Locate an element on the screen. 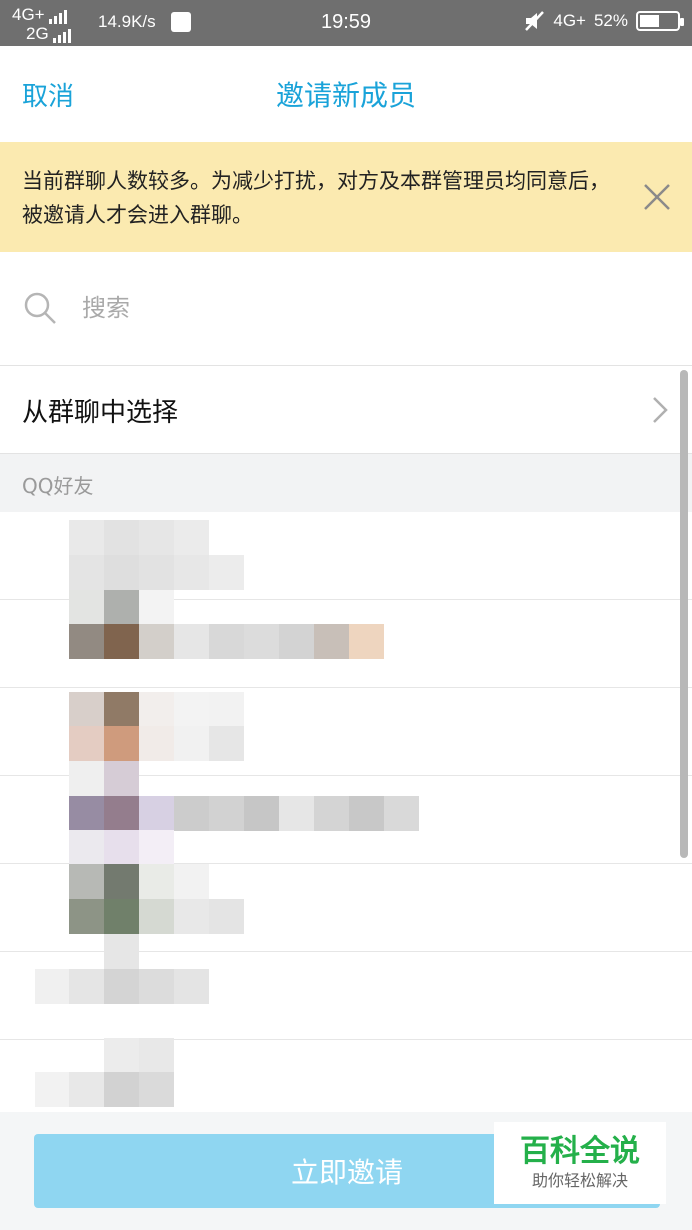 This screenshot has width=692, height=1230. watermark: 百科全说 助你轻松解决 is located at coordinates (580, 1163).